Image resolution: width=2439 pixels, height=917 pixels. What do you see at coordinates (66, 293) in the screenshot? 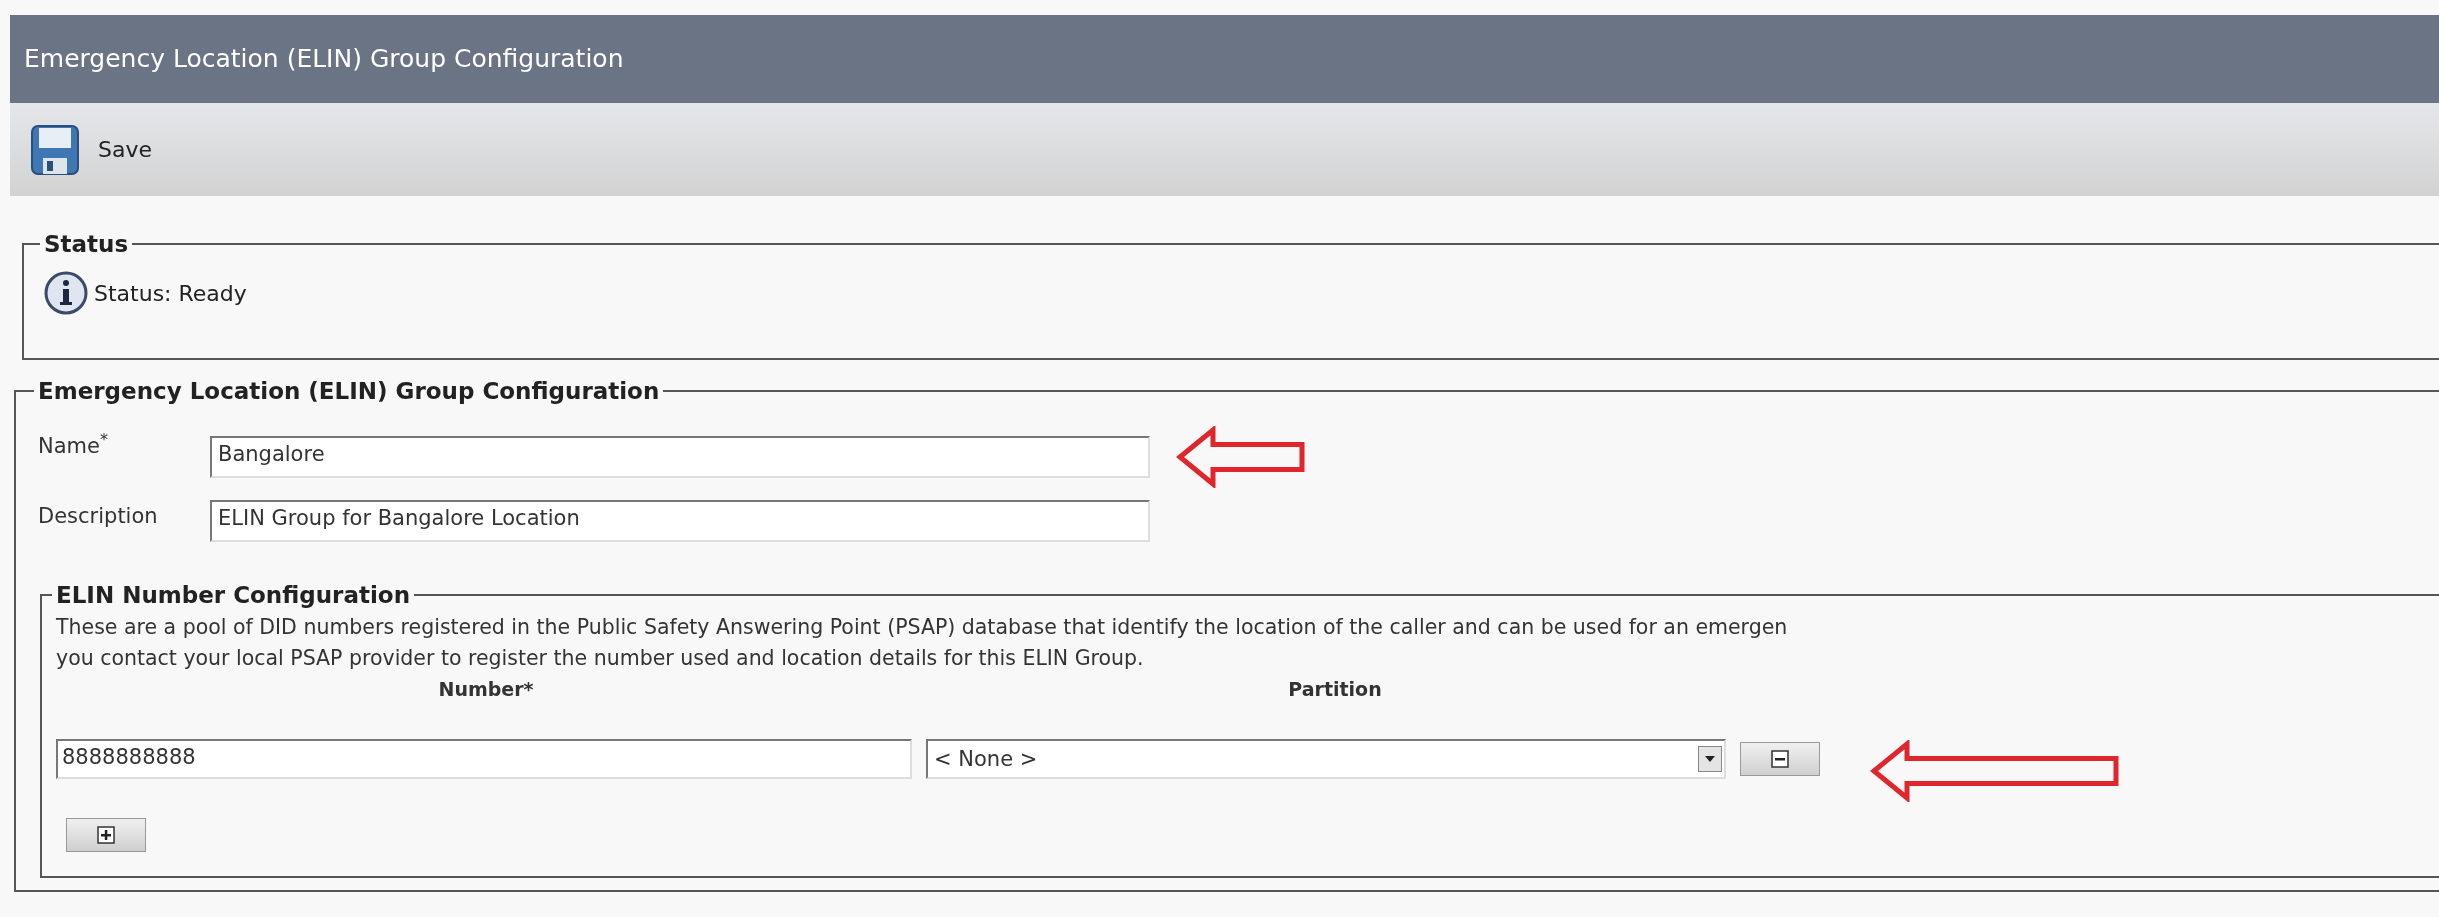
I see `info-icon` at bounding box center [66, 293].